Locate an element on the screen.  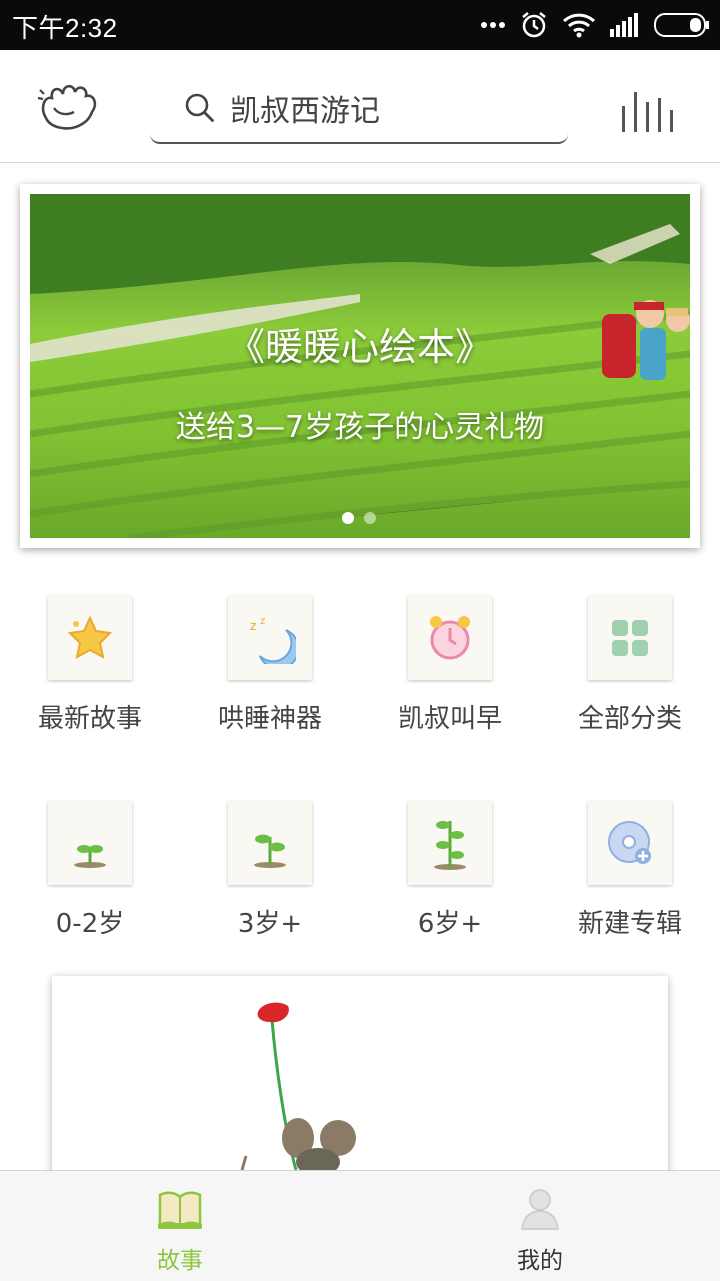
moon-icon: zz is located at coordinates (273, 640).